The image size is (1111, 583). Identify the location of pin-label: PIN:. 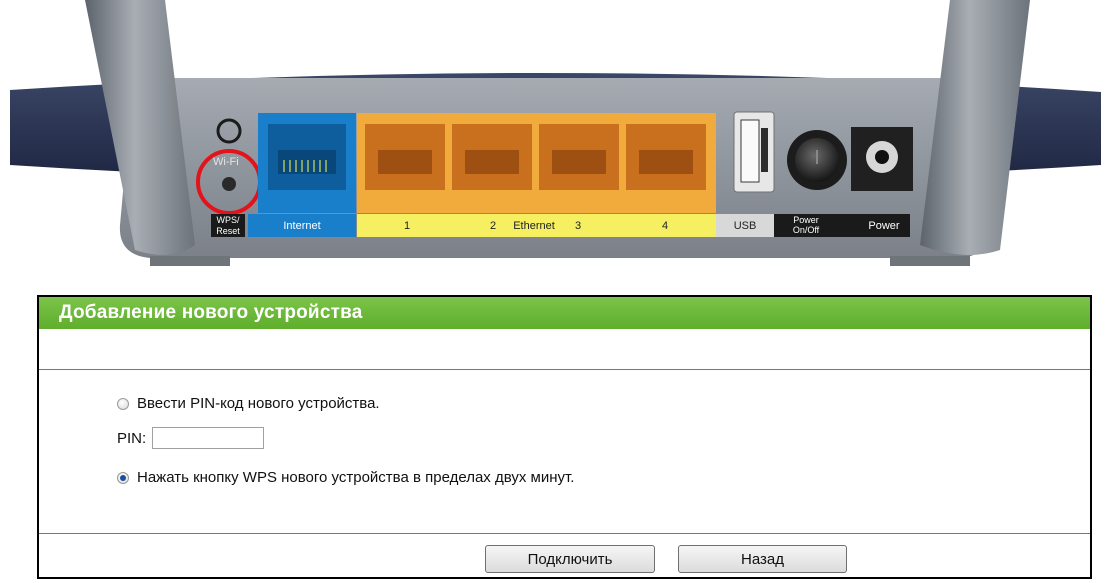
(132, 438).